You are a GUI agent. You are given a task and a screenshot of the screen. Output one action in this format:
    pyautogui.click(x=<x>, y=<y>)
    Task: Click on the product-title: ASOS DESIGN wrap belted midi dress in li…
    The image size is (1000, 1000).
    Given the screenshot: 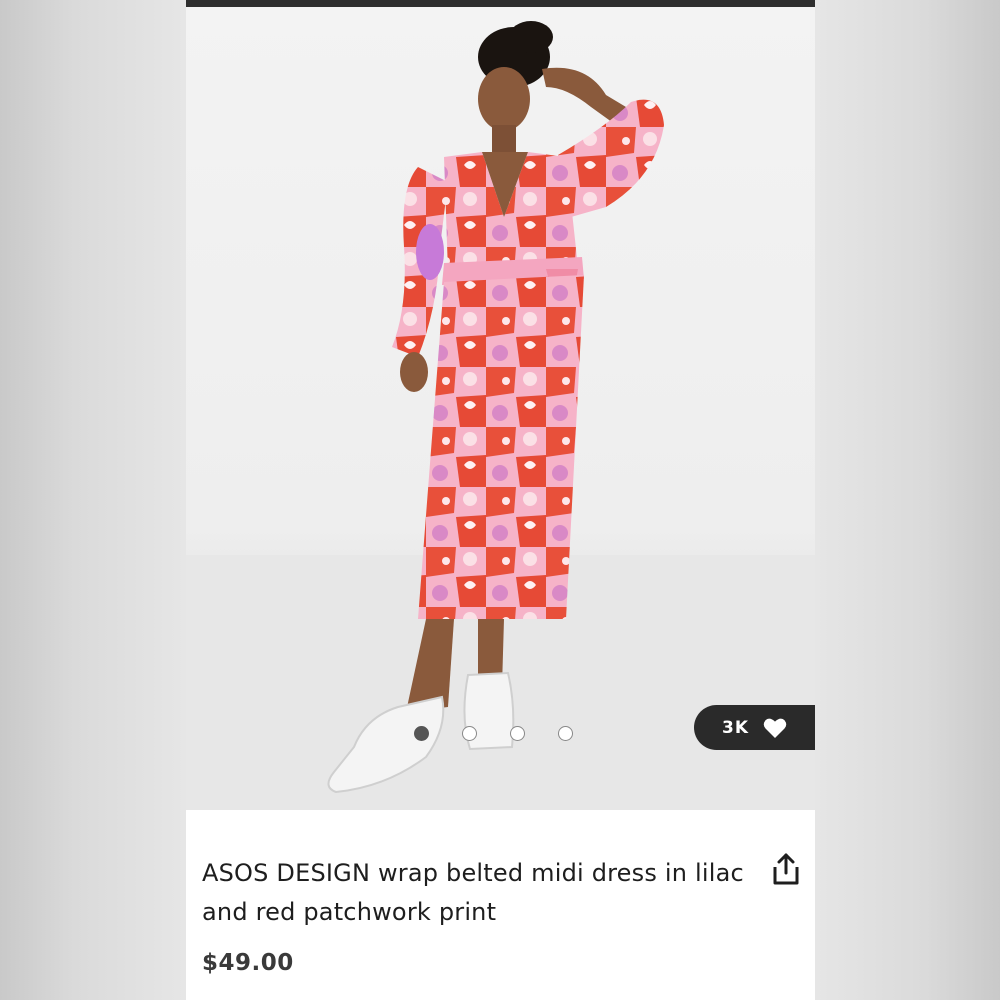 What is the action you would take?
    pyautogui.click(x=473, y=892)
    